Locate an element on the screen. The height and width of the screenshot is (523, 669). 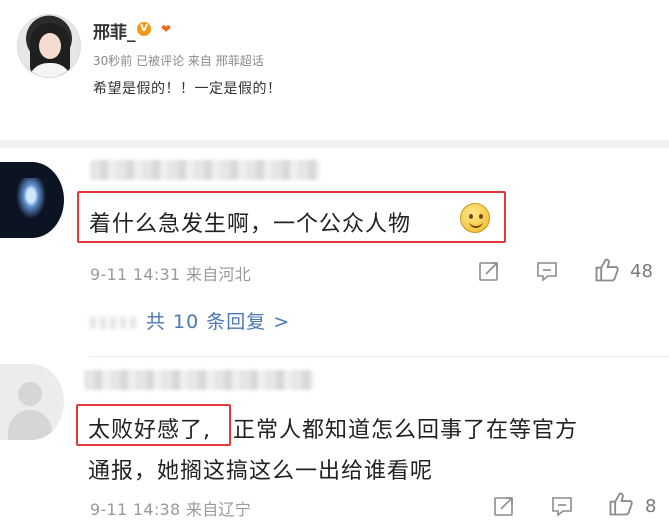
section-divider is located at coordinates (334, 144).